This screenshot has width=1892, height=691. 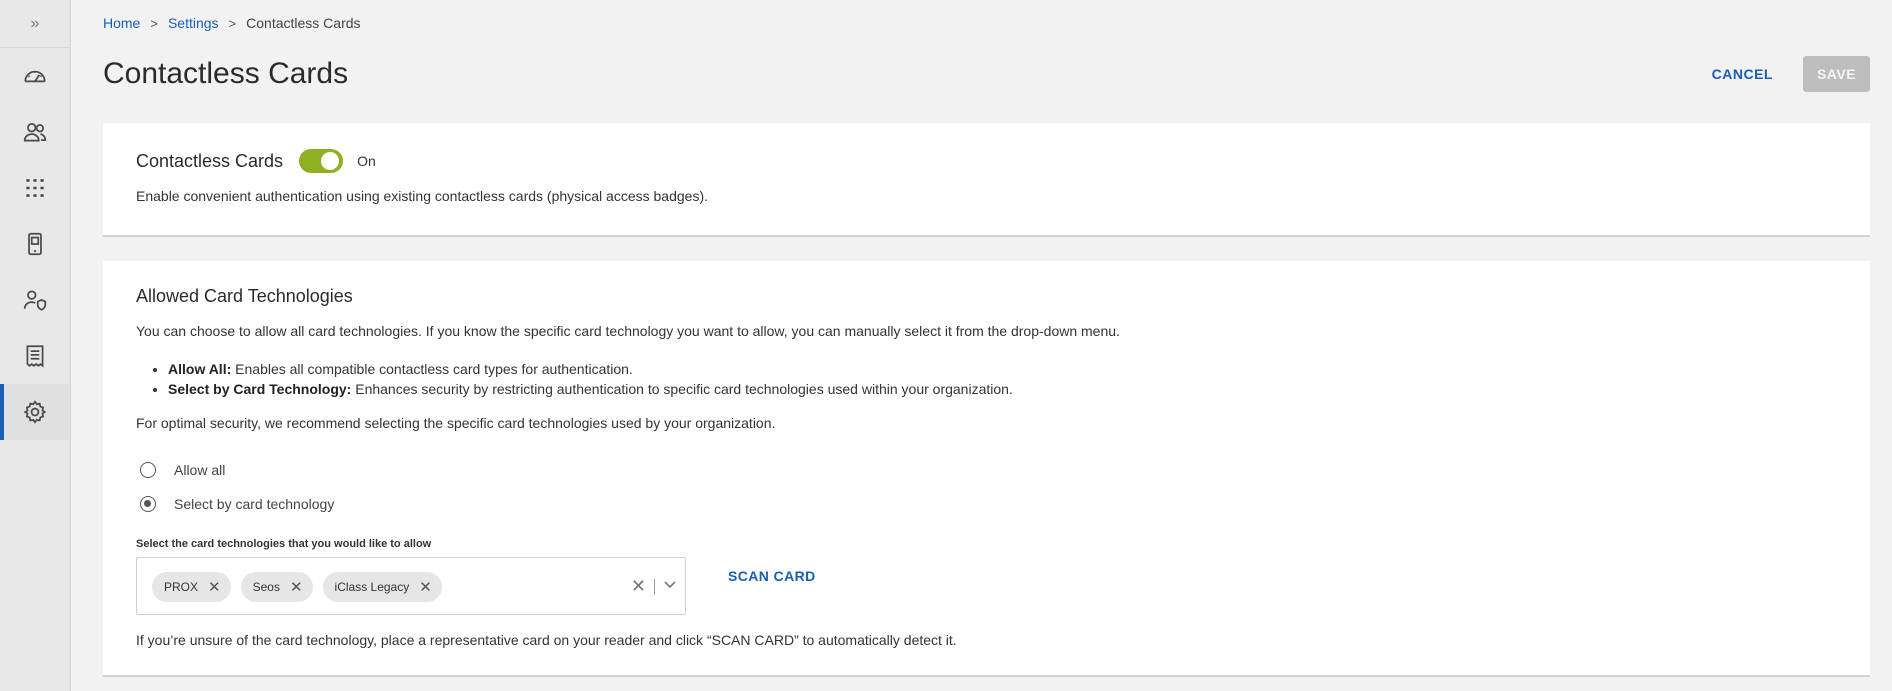 What do you see at coordinates (670, 586) in the screenshot?
I see `chevron-down-icon` at bounding box center [670, 586].